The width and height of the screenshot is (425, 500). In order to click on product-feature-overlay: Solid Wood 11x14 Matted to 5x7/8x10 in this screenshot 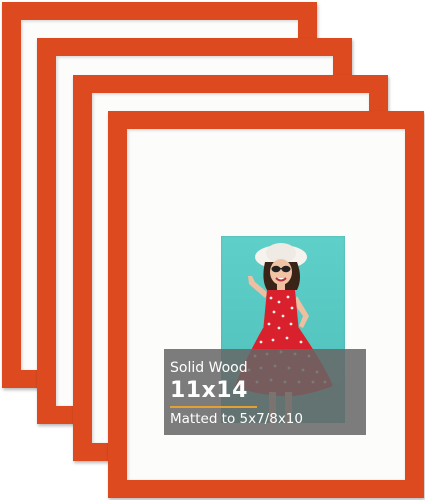, I will do `click(265, 392)`.